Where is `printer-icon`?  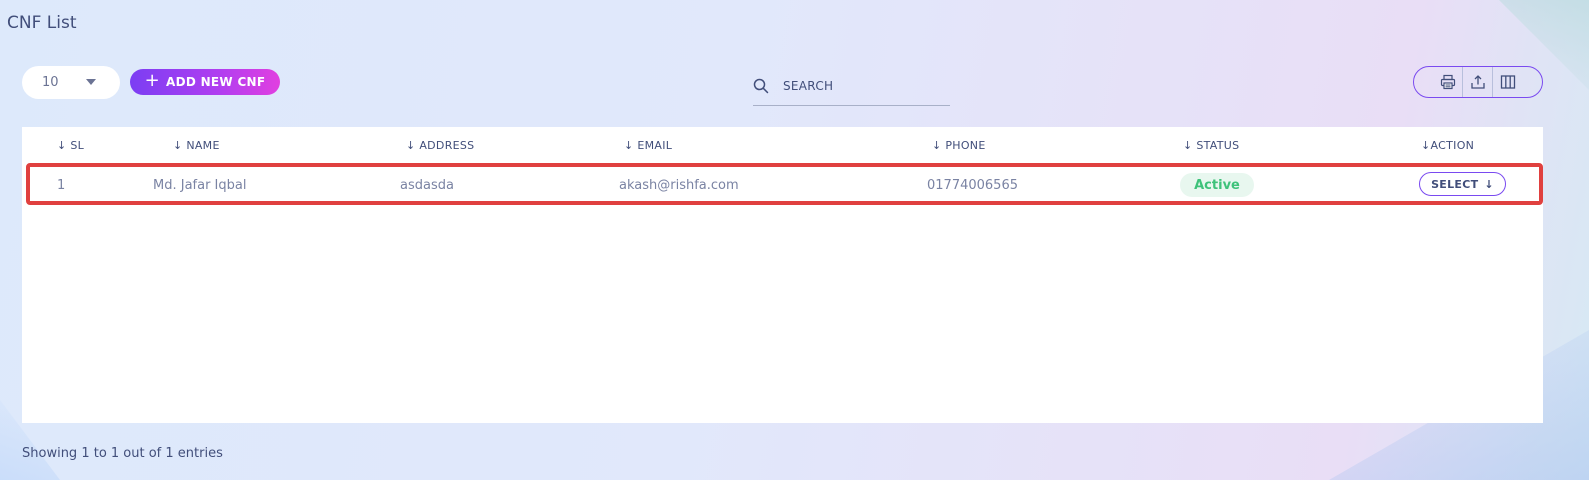 printer-icon is located at coordinates (1447, 82).